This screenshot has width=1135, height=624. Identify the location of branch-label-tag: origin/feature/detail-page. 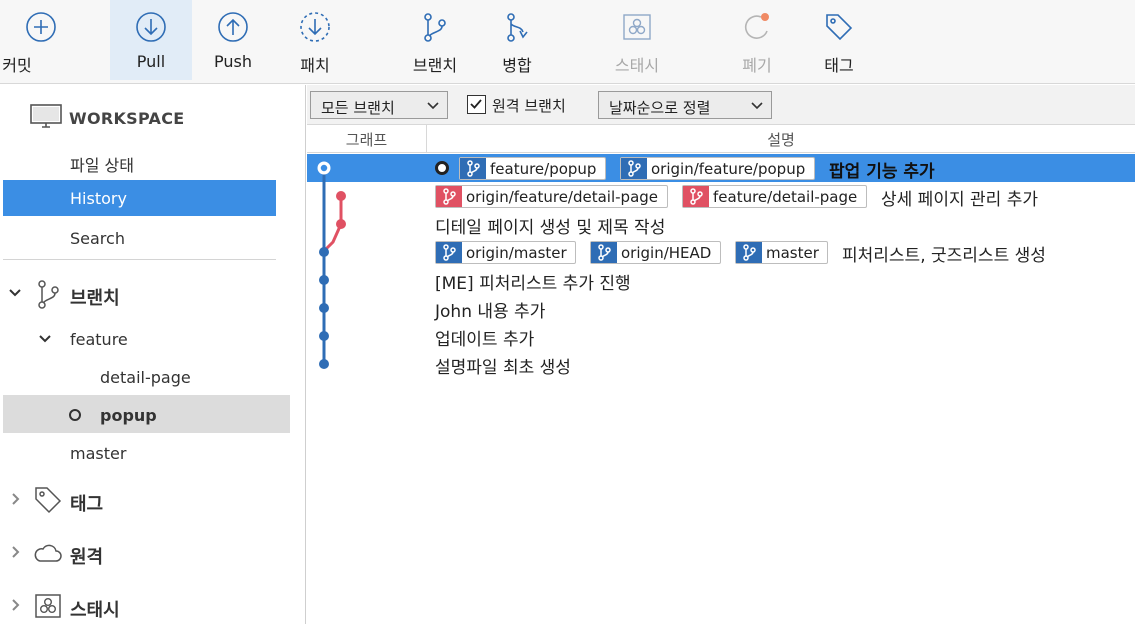
(551, 196).